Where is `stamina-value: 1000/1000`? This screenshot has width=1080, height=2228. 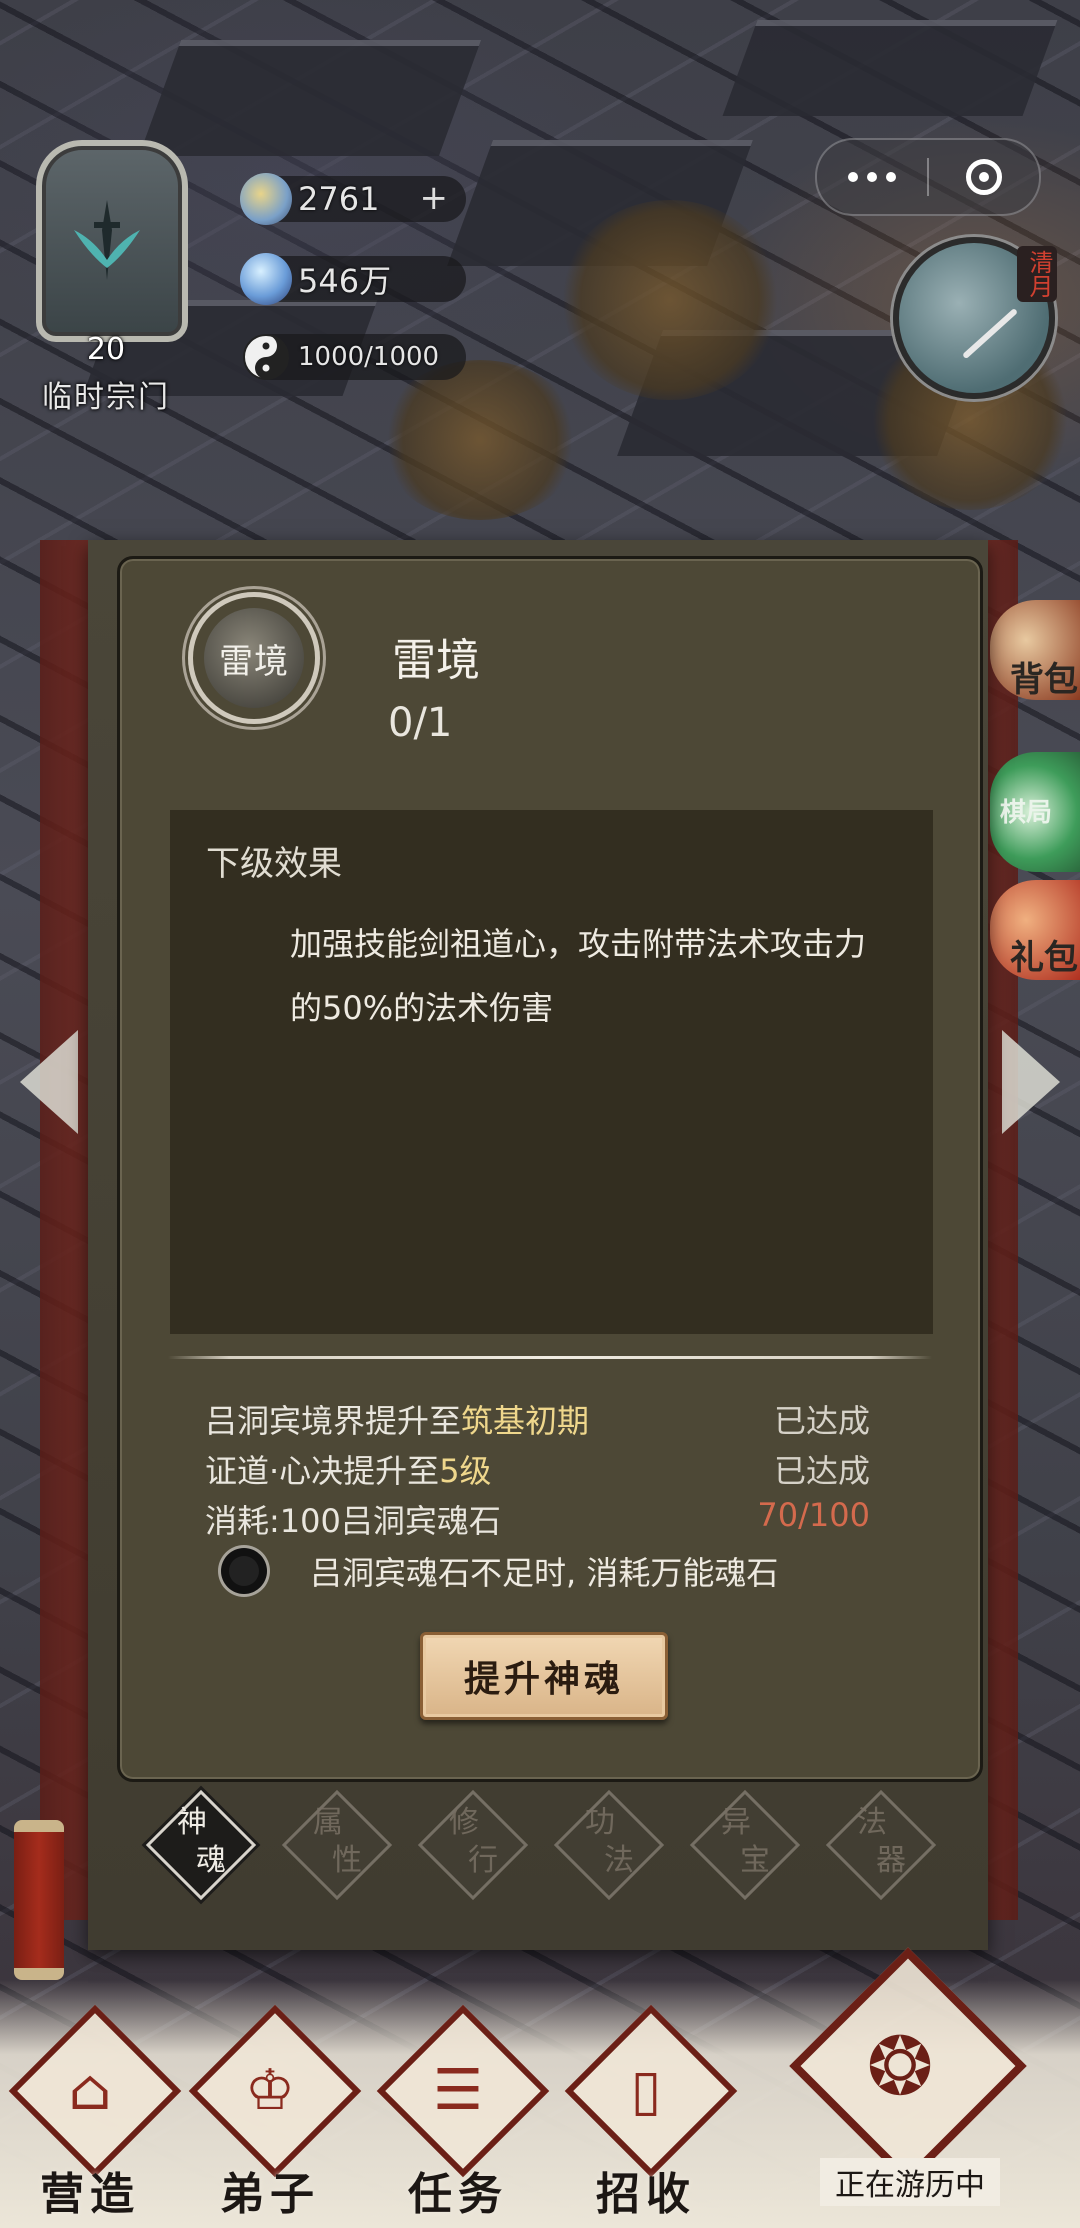
stamina-value: 1000/1000 is located at coordinates (369, 357).